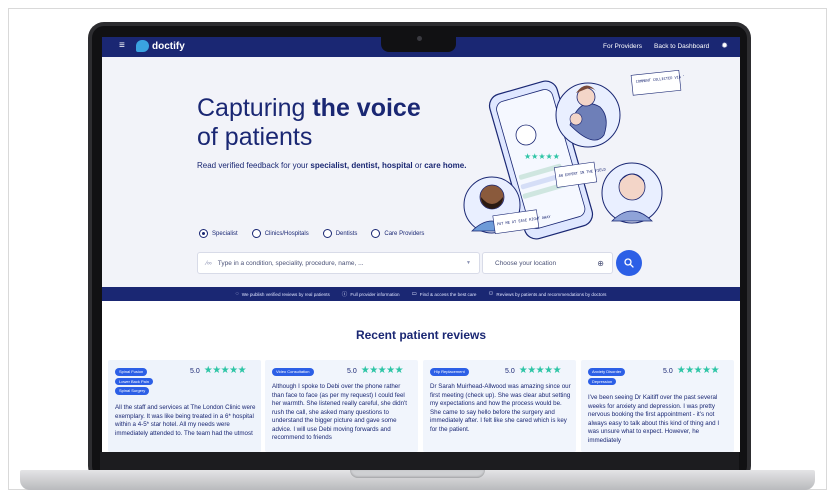 This screenshot has height=498, width=835. Describe the element at coordinates (293, 372) in the screenshot. I see `tag-badge: Video Consultation` at that location.